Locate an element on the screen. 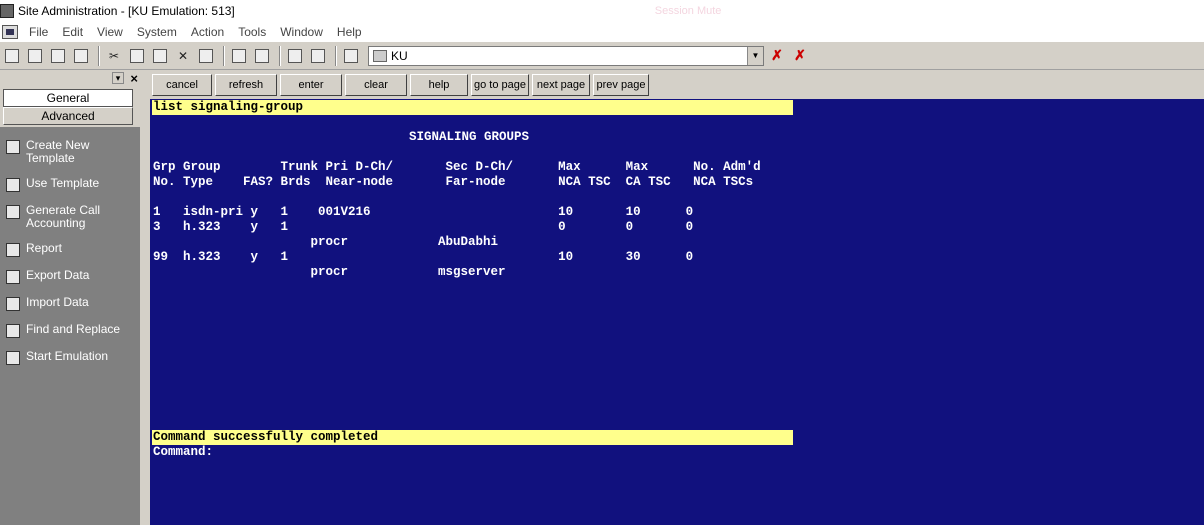 Image resolution: width=1204 pixels, height=525 pixels. menu-edit: Edit is located at coordinates (72, 32).